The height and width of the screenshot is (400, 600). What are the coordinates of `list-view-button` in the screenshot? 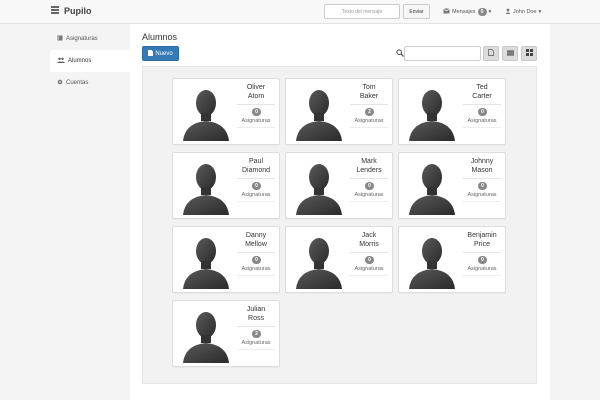 It's located at (510, 53).